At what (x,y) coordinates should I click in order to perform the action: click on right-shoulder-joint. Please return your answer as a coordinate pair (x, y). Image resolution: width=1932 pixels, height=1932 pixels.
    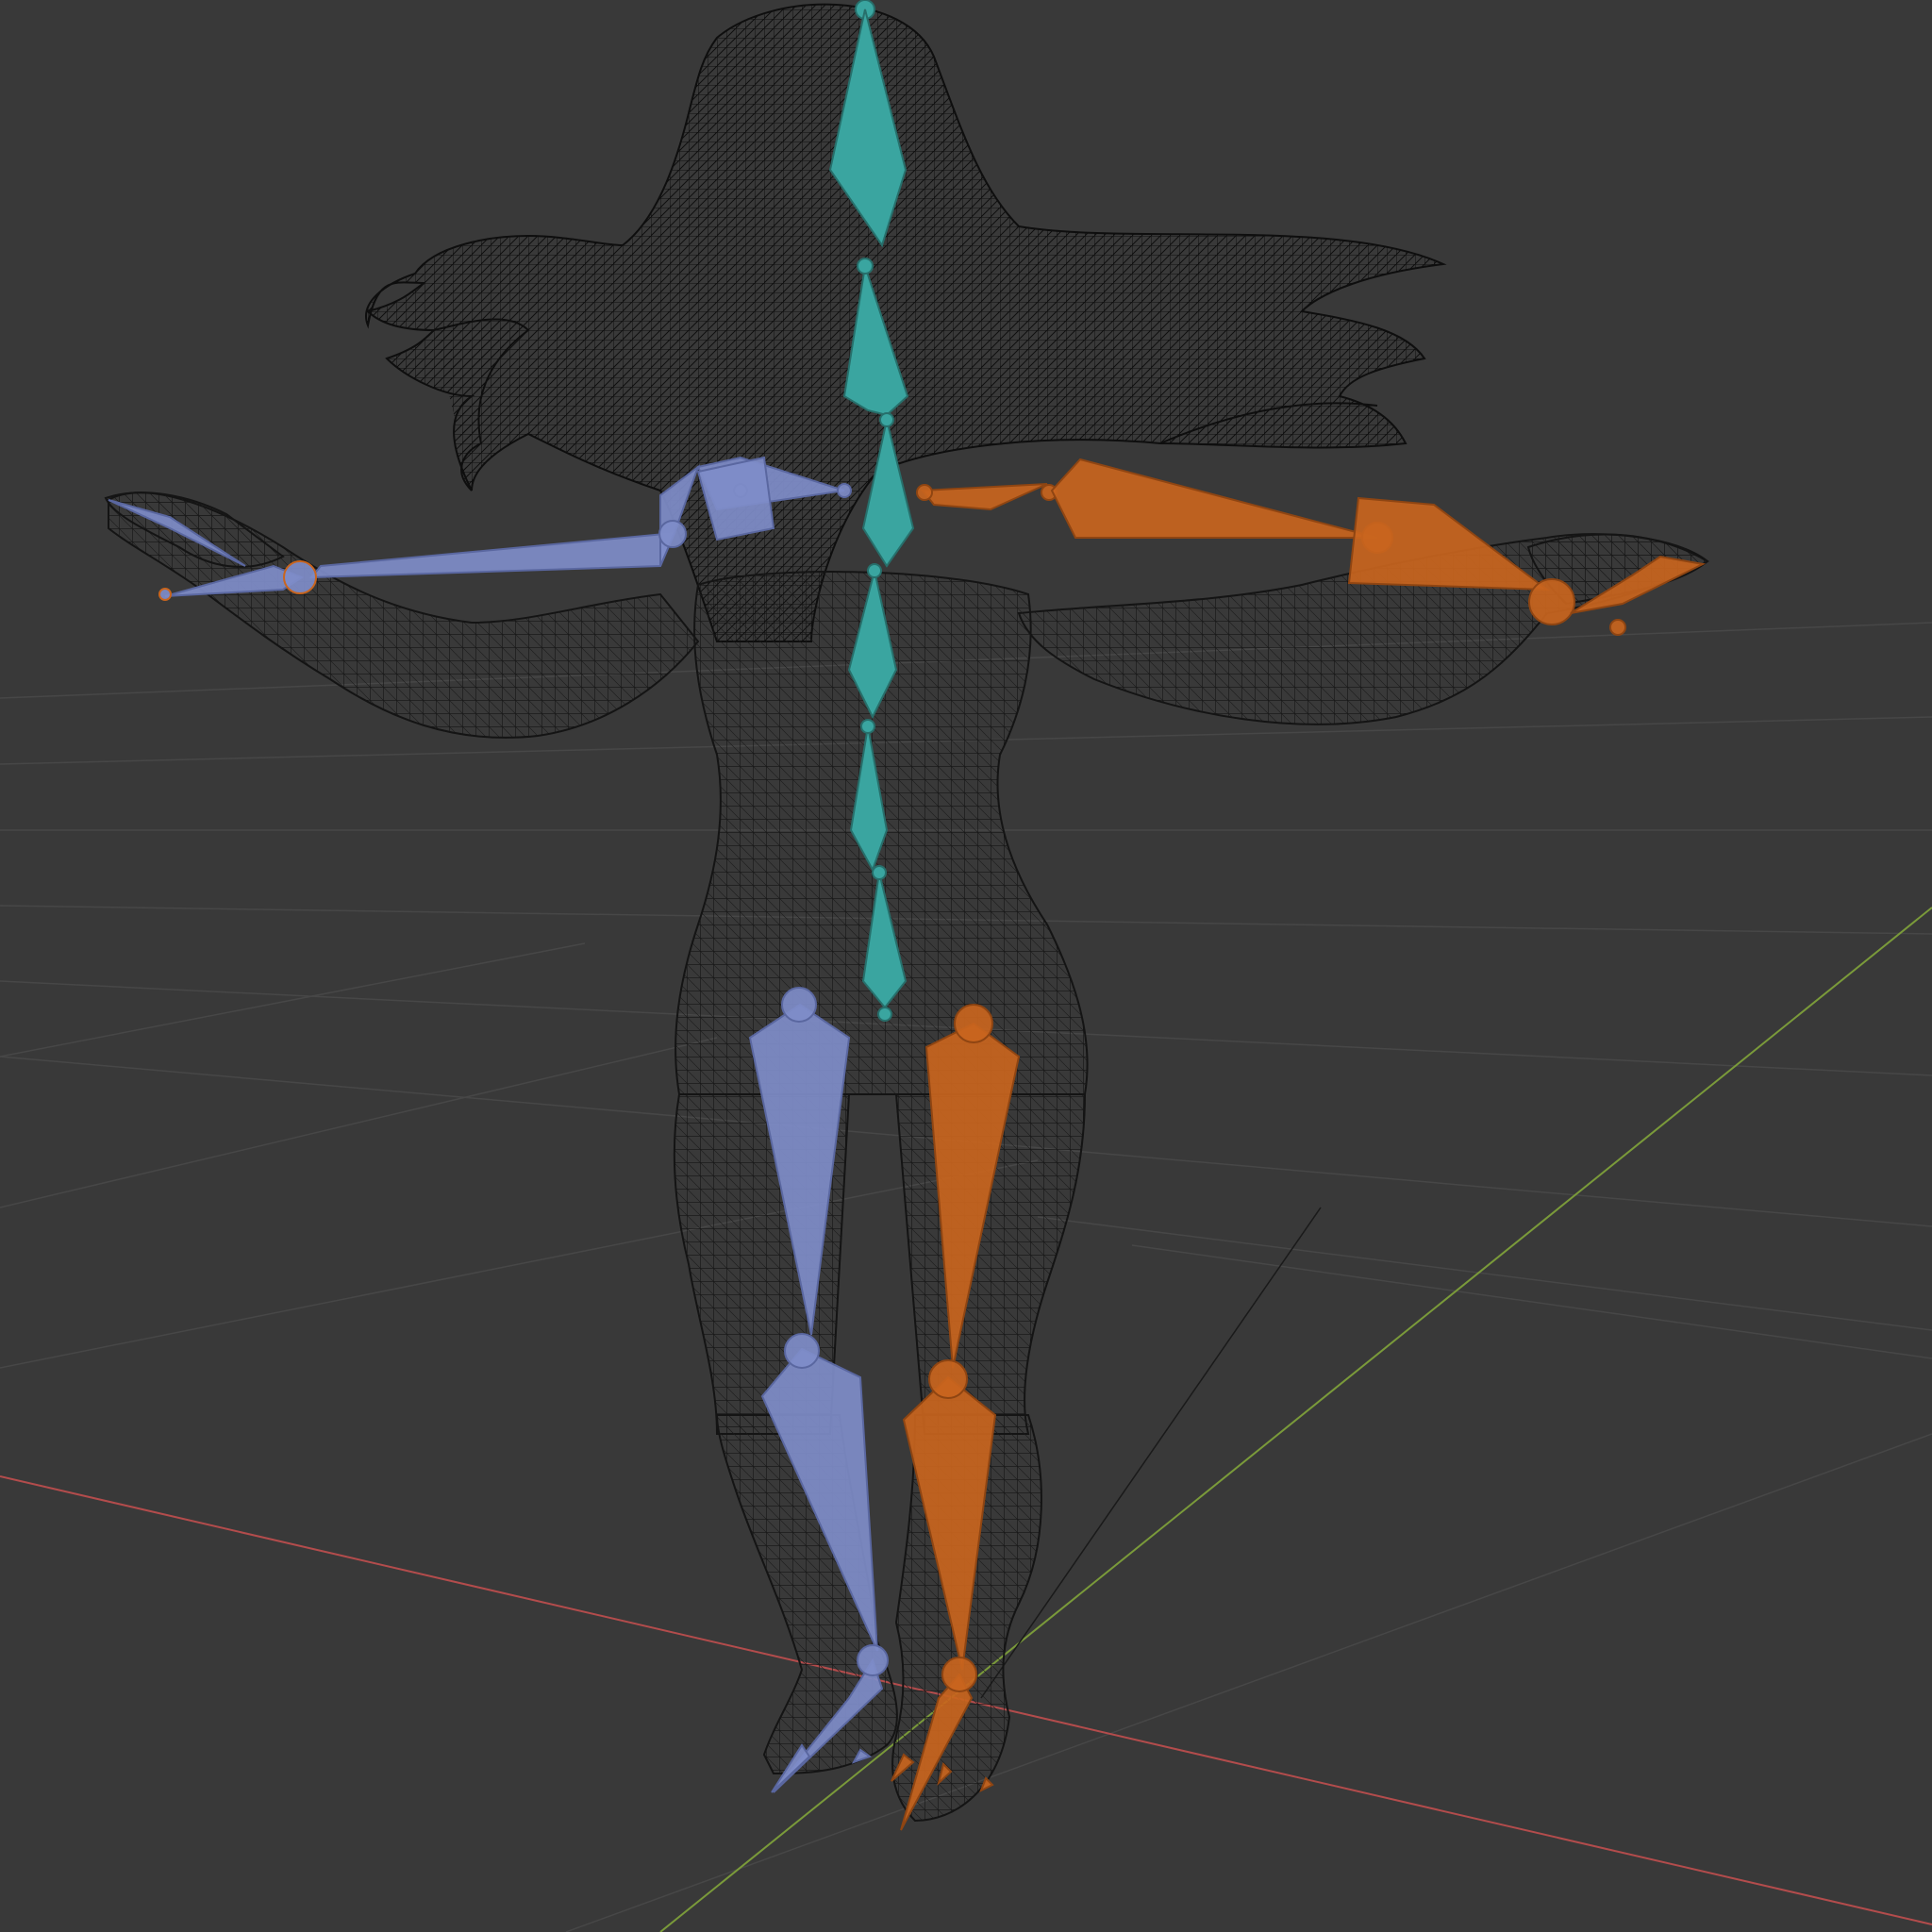
    Looking at the image, I should click on (925, 492).